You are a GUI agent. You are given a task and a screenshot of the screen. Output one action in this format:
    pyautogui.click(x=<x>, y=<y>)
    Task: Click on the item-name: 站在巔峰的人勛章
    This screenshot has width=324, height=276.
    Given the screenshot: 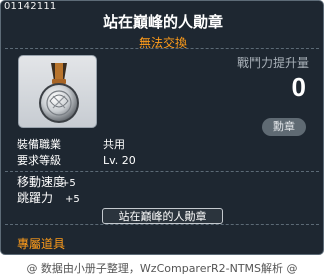 What is the action you would take?
    pyautogui.click(x=162, y=22)
    